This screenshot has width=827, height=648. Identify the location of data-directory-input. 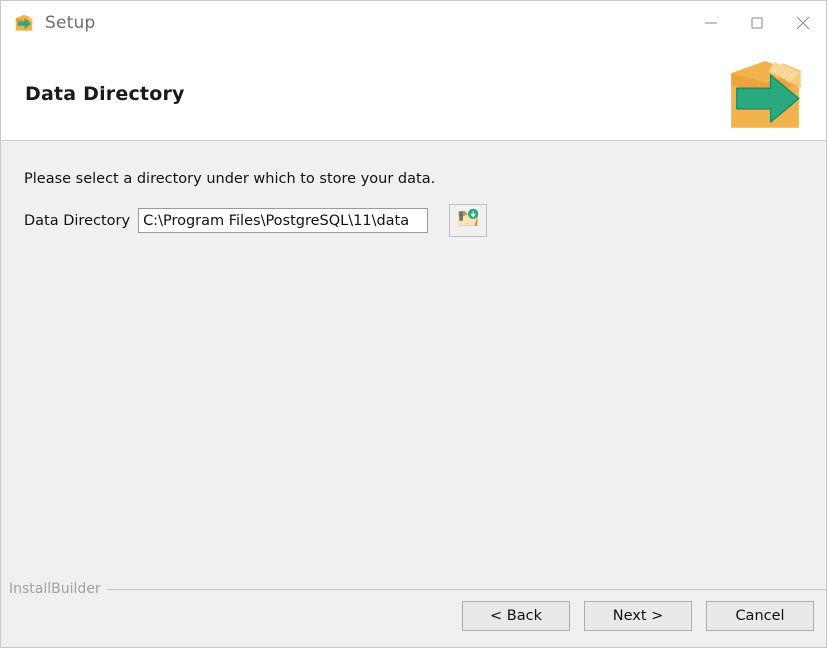
(283, 220).